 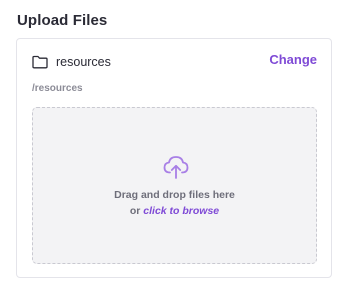 I want to click on folder-path: /resources, so click(x=57, y=88).